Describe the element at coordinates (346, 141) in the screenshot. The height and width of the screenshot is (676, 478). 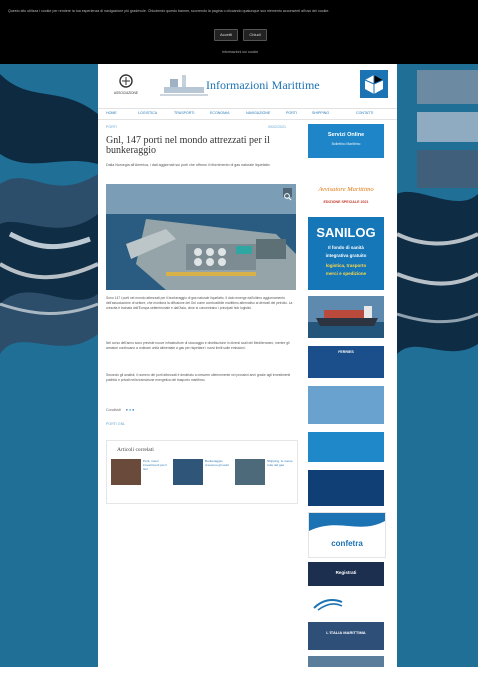
I see `services-online-banner: Servizi Online Bollettino Marittimo` at that location.